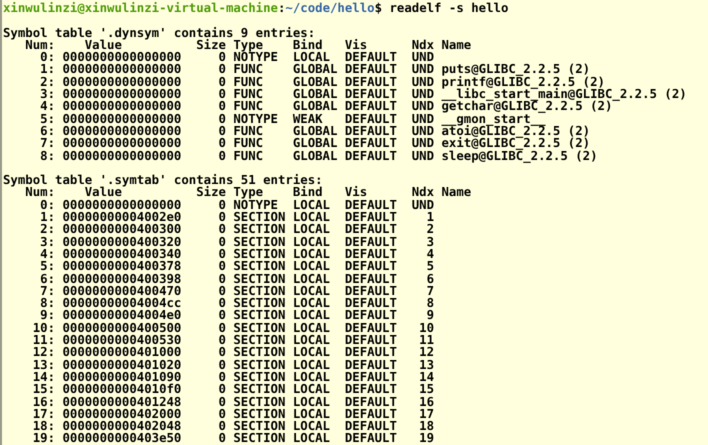 This screenshot has width=708, height=445. Describe the element at coordinates (378, 8) in the screenshot. I see `prompt-symbol: $` at that location.